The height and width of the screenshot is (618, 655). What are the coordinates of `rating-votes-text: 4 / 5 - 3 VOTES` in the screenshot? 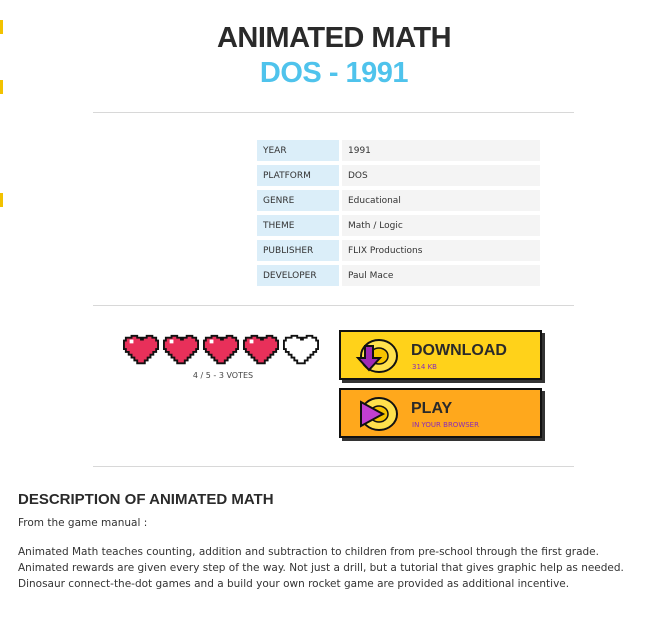 It's located at (223, 375).